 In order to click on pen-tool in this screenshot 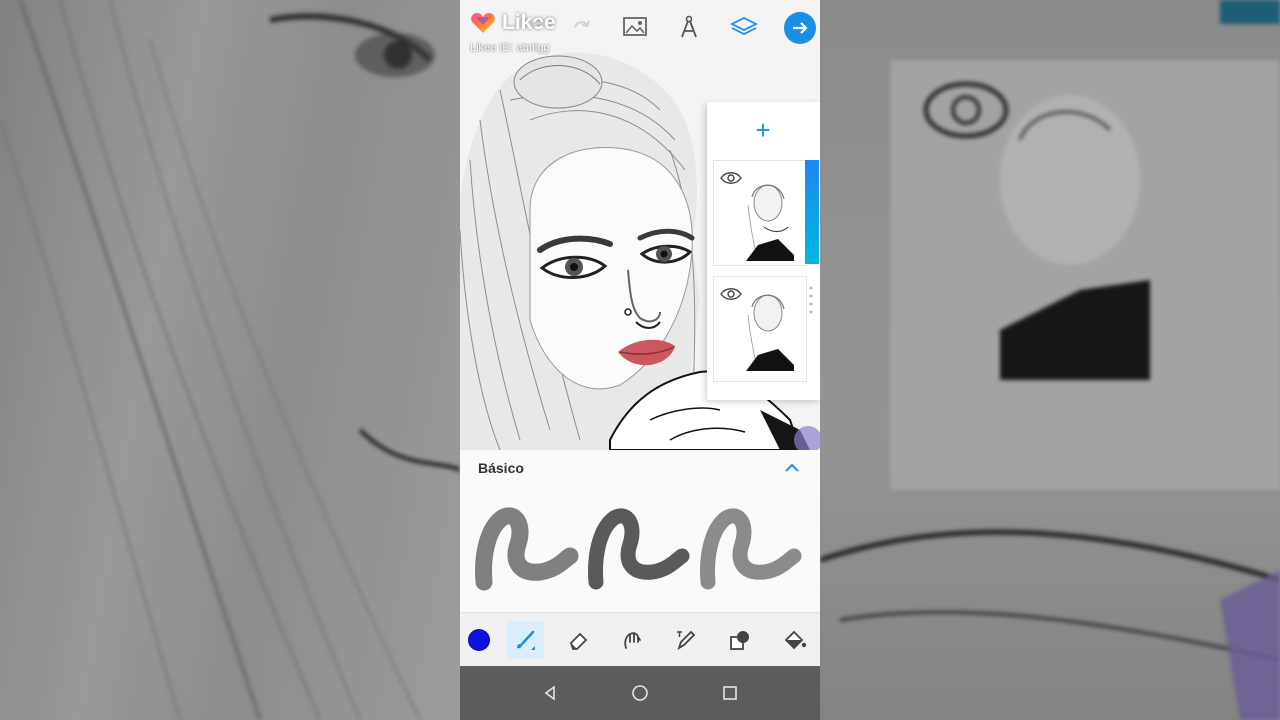, I will do `click(686, 640)`.